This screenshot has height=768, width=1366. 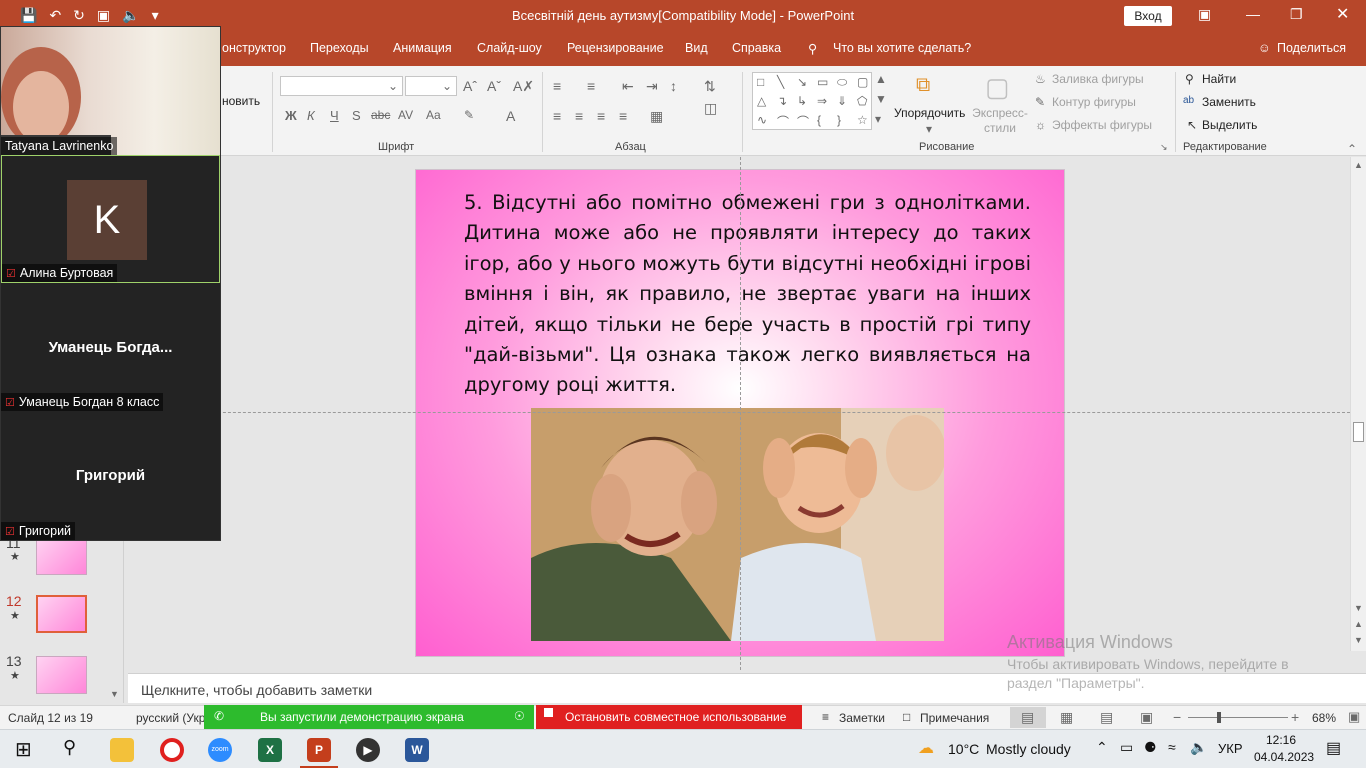 I want to click on elbow-shape-icon: ↴, so click(x=782, y=101).